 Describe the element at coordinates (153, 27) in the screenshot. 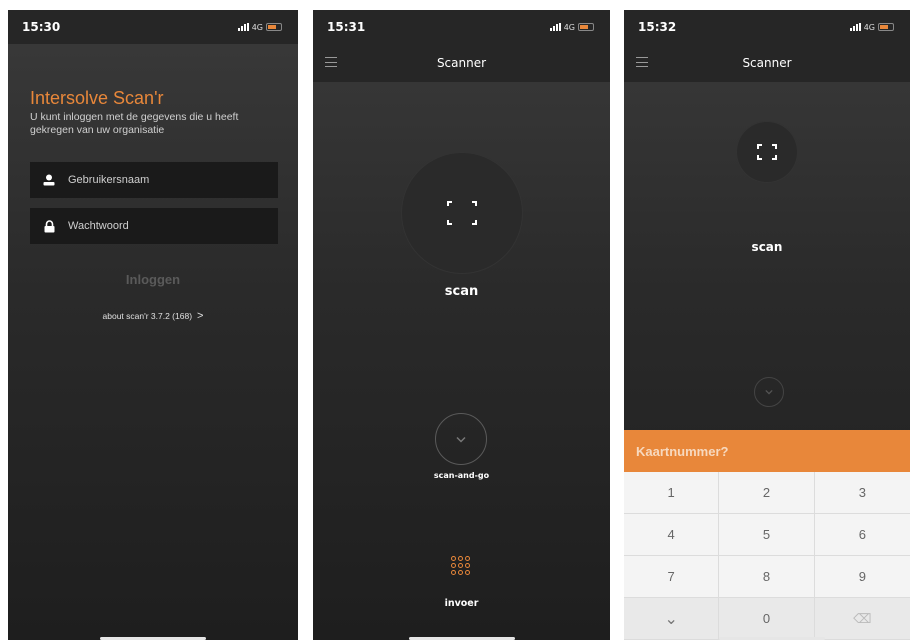

I see `status-bar: 15:30 4G` at that location.